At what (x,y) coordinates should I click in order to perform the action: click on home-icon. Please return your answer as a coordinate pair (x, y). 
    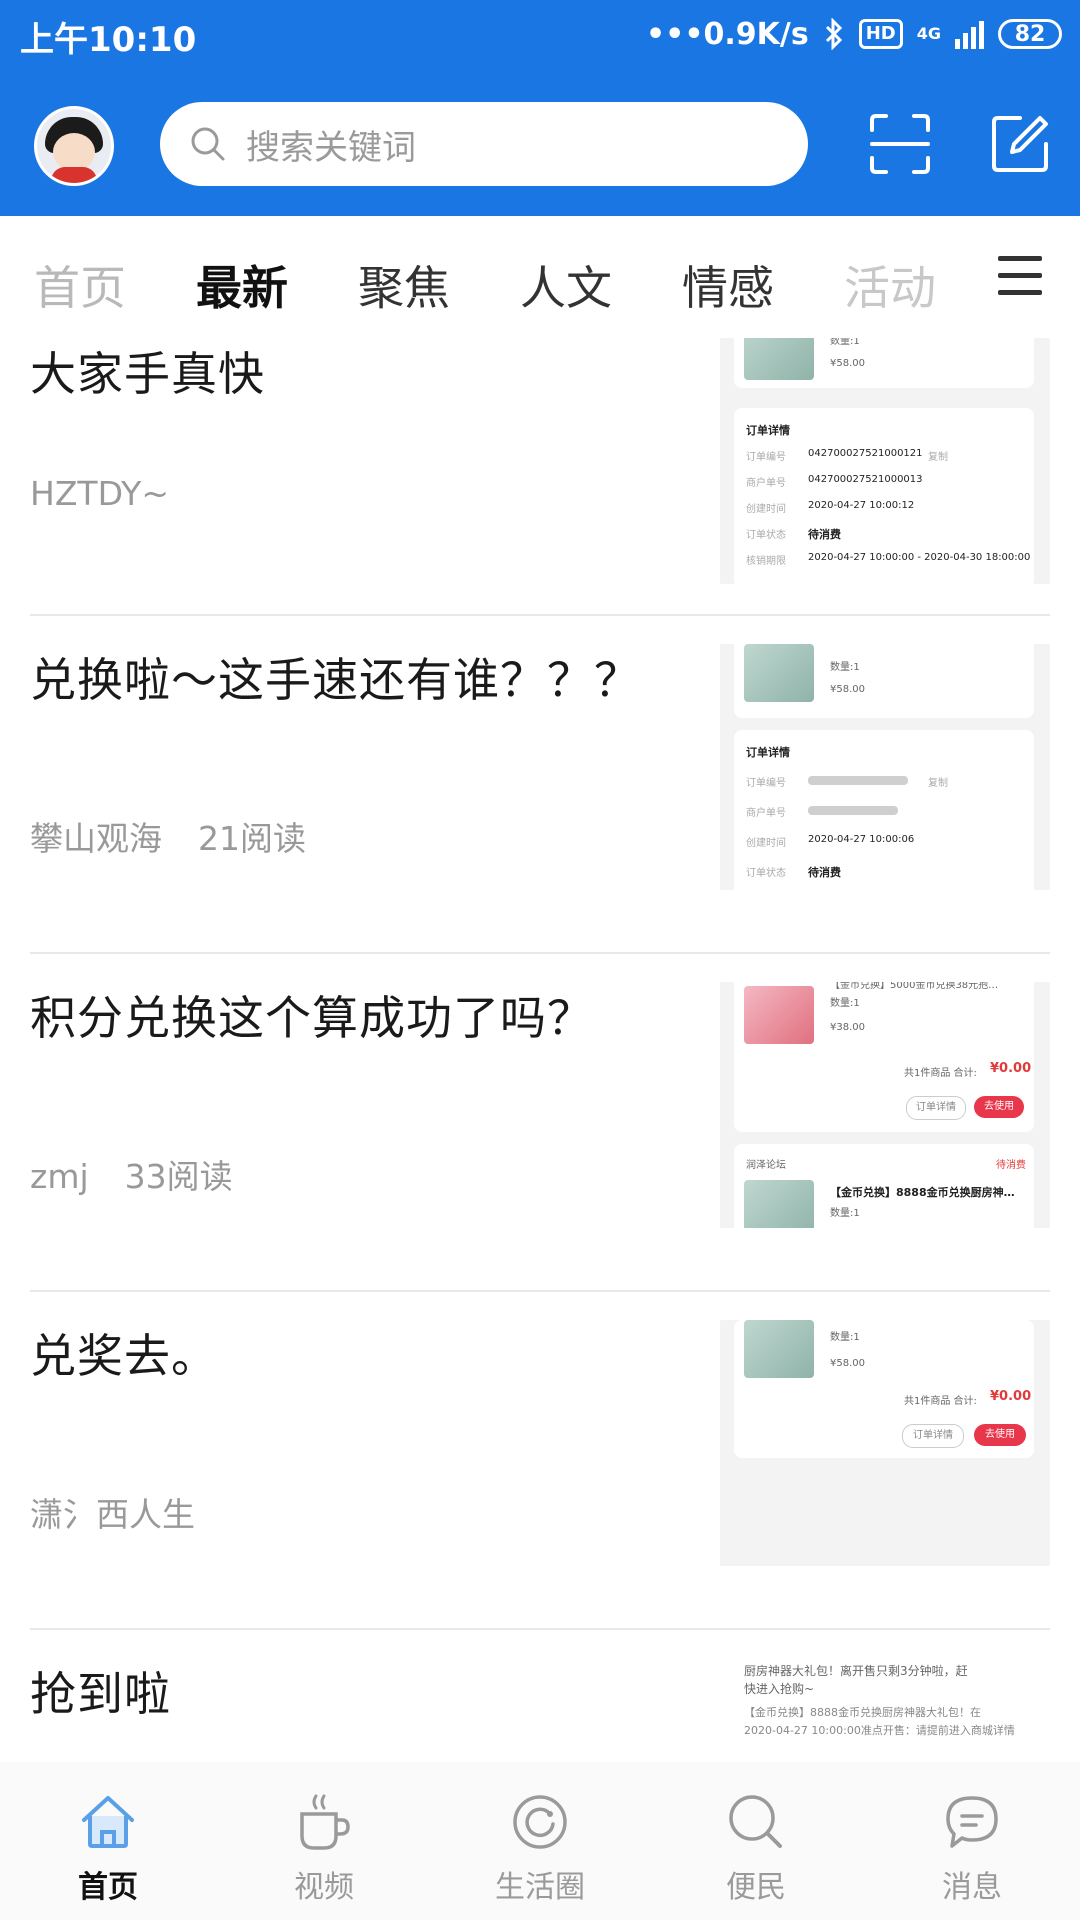
    Looking at the image, I should click on (108, 1822).